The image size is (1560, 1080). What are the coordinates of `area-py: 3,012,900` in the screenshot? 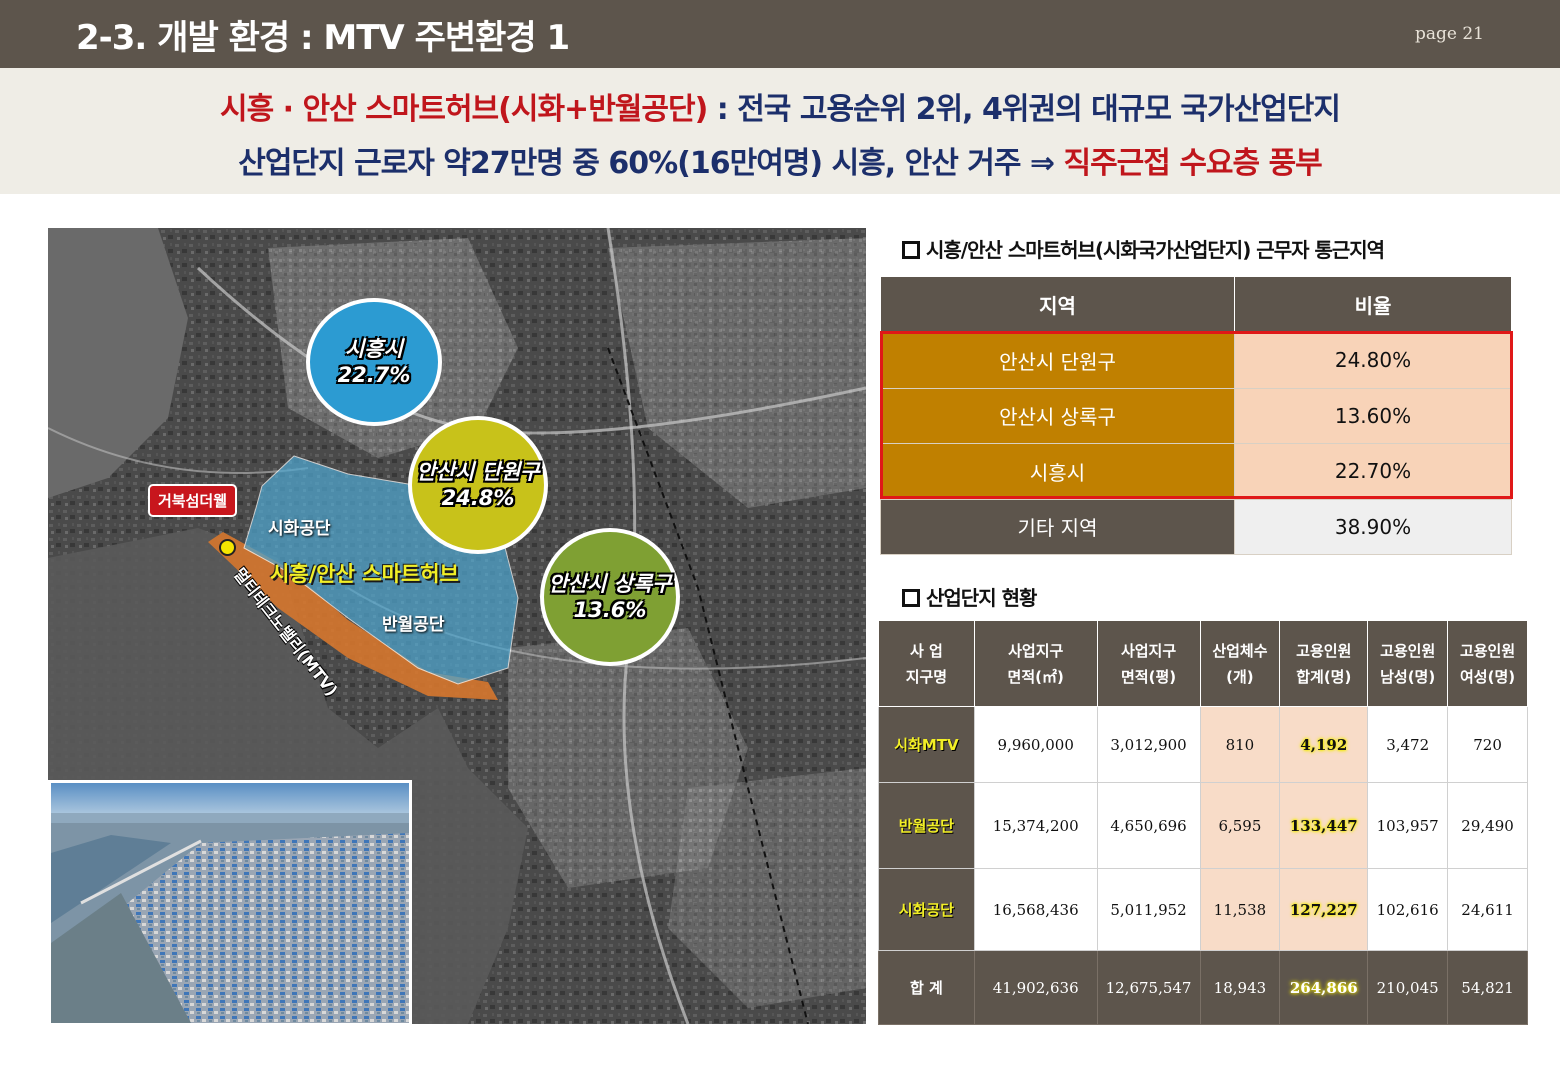 It's located at (1148, 744).